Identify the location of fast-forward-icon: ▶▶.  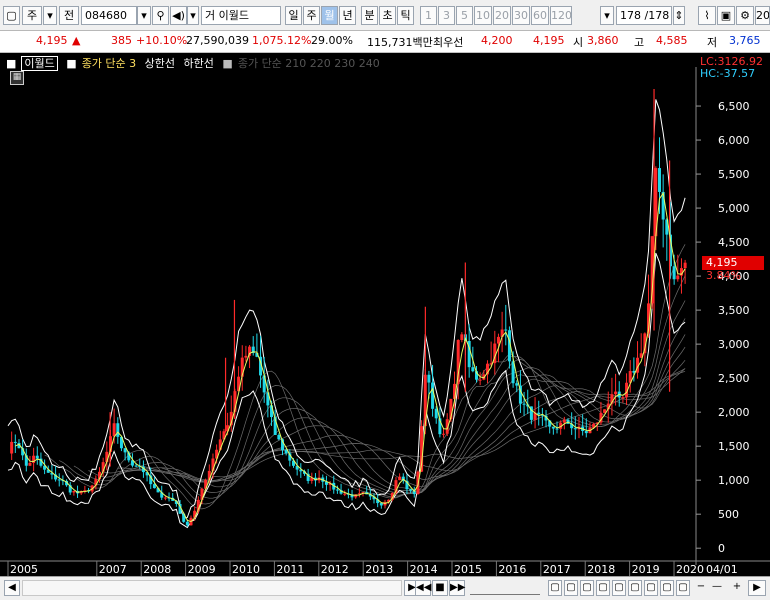
(457, 588).